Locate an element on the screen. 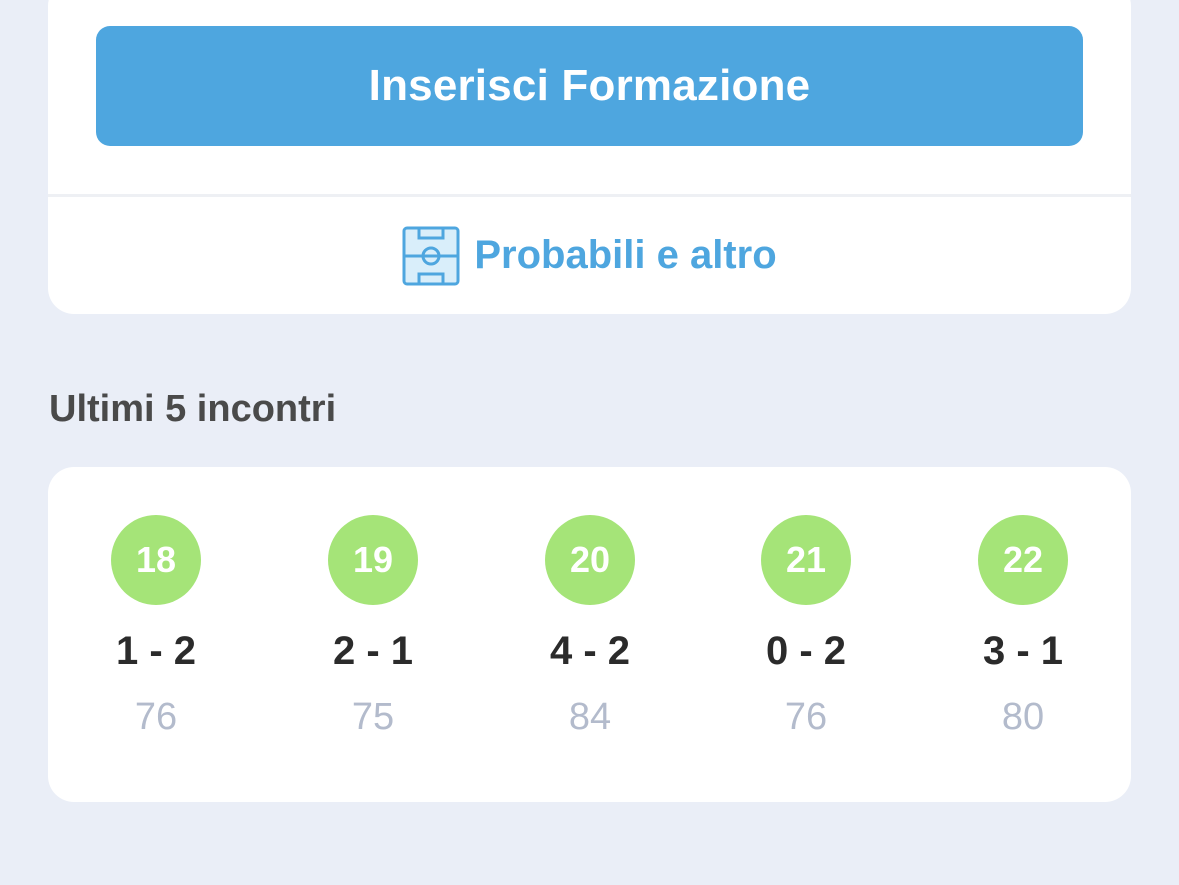 Image resolution: width=1179 pixels, height=885 pixels. probable-lineups-link: Probabili e altro is located at coordinates (589, 255).